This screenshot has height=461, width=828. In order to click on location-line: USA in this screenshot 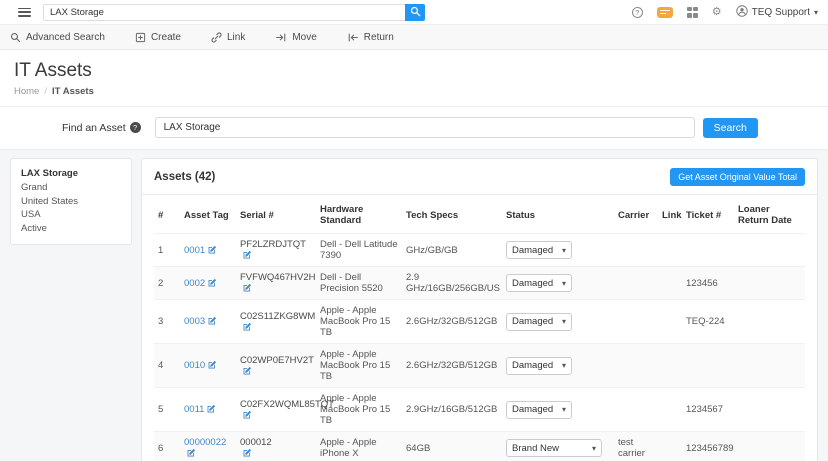, I will do `click(31, 215)`.